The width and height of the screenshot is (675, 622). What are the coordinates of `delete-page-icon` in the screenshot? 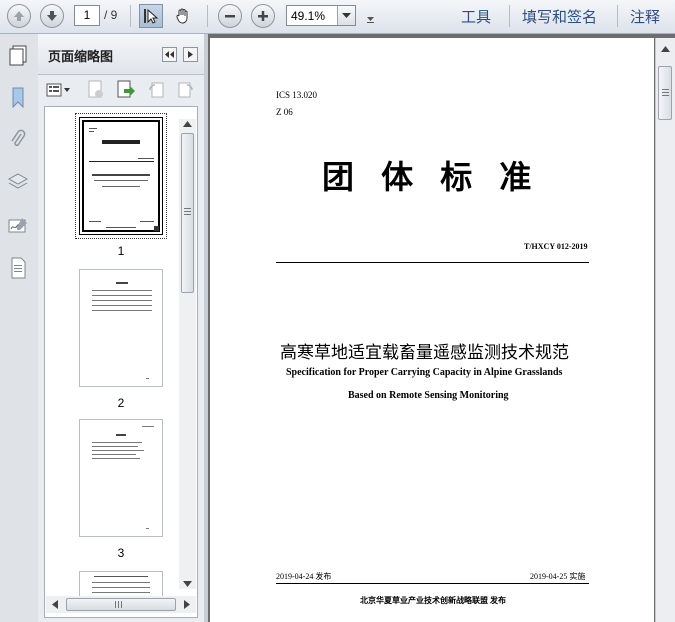 It's located at (95, 89).